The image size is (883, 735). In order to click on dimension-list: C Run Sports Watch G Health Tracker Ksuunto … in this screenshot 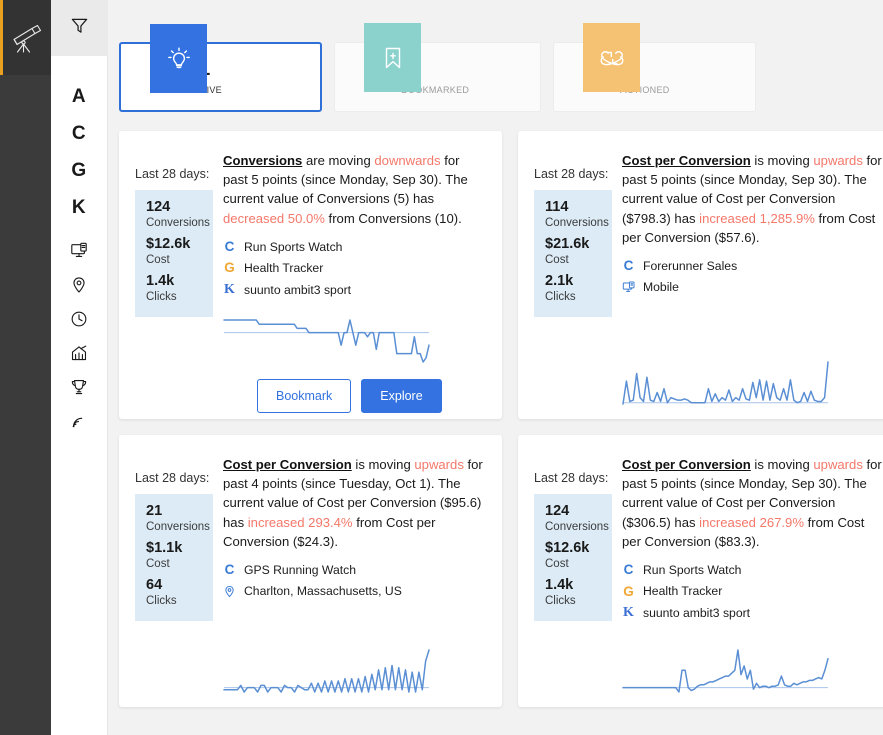, I will do `click(752, 591)`.